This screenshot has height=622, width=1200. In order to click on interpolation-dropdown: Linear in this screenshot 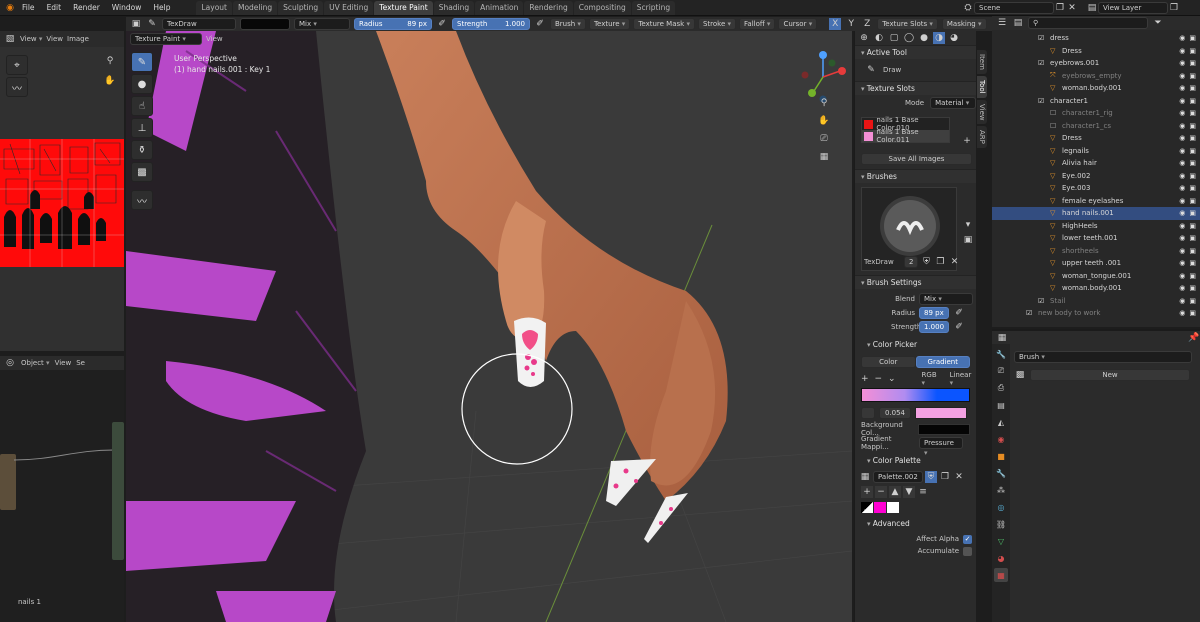, I will do `click(963, 379)`.